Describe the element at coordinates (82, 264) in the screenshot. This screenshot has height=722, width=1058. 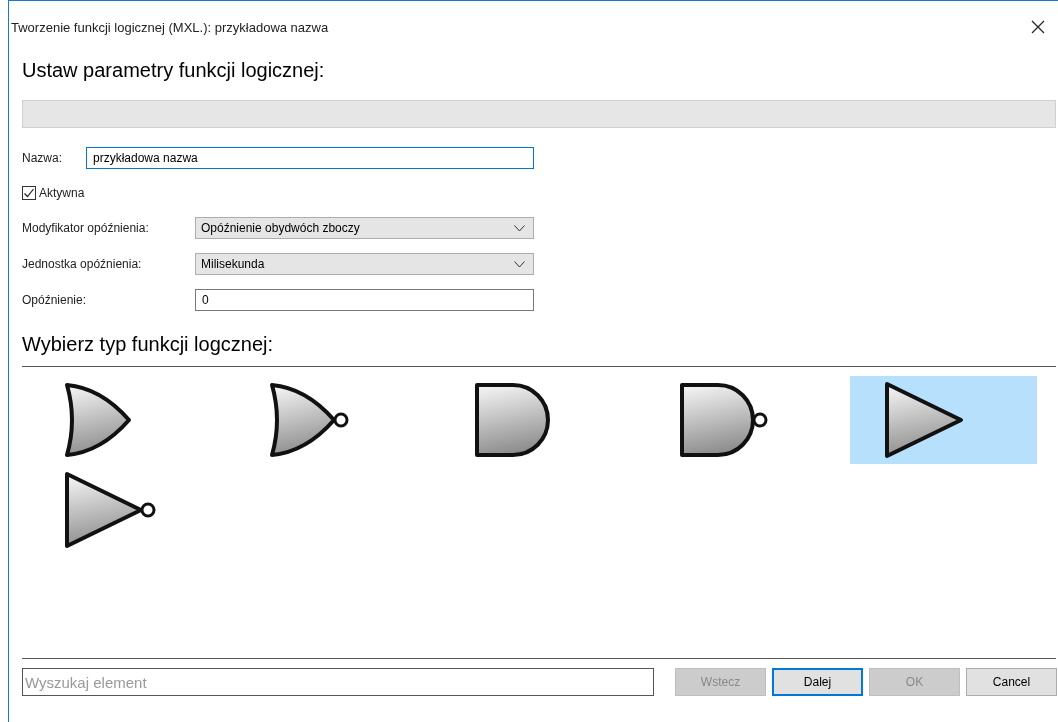
I see `field-label: Jednostka opóźnienia:` at that location.